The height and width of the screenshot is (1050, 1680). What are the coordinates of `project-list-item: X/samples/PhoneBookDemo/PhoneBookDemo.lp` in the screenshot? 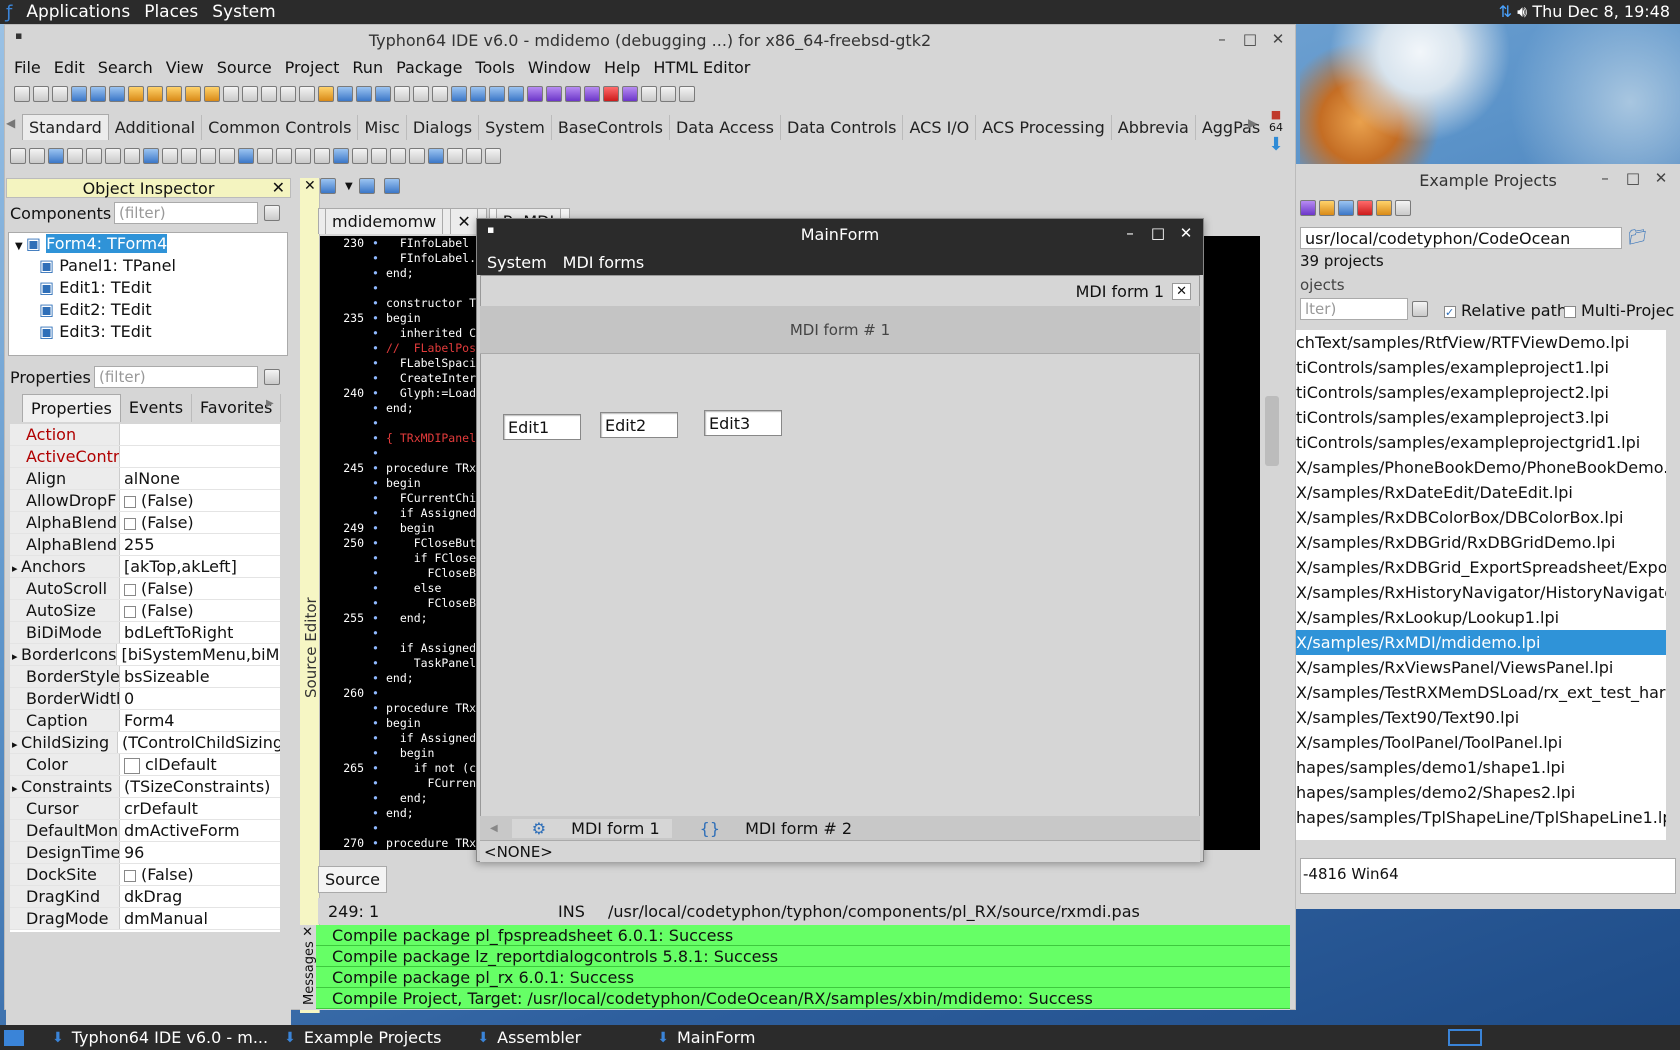 It's located at (1481, 467).